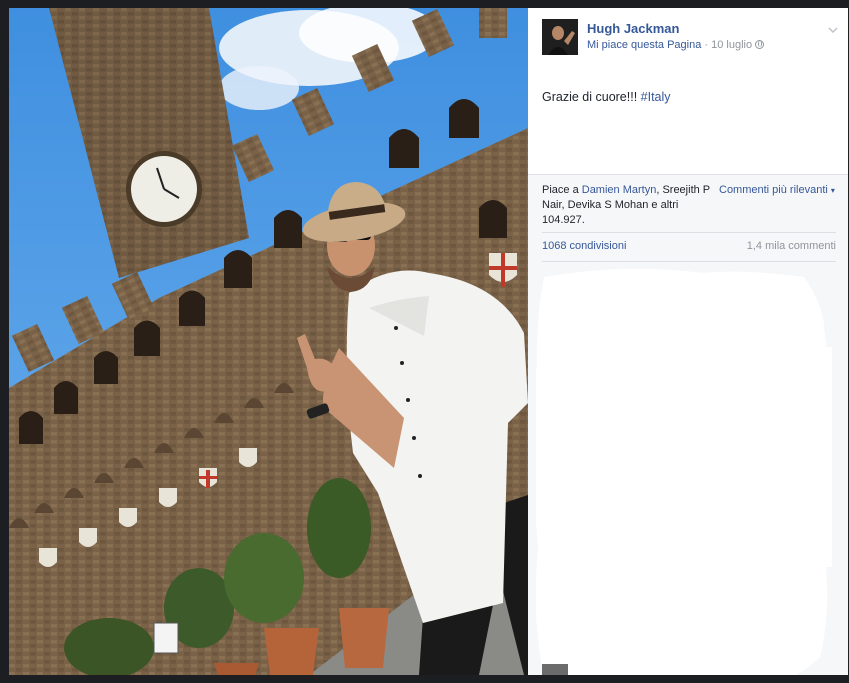 The height and width of the screenshot is (683, 849). Describe the element at coordinates (760, 44) in the screenshot. I see `globe-icon` at that location.